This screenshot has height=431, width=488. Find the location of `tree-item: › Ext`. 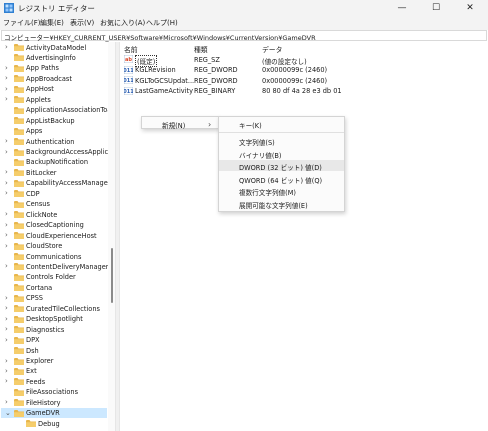

tree-item: › Ext is located at coordinates (54, 371).